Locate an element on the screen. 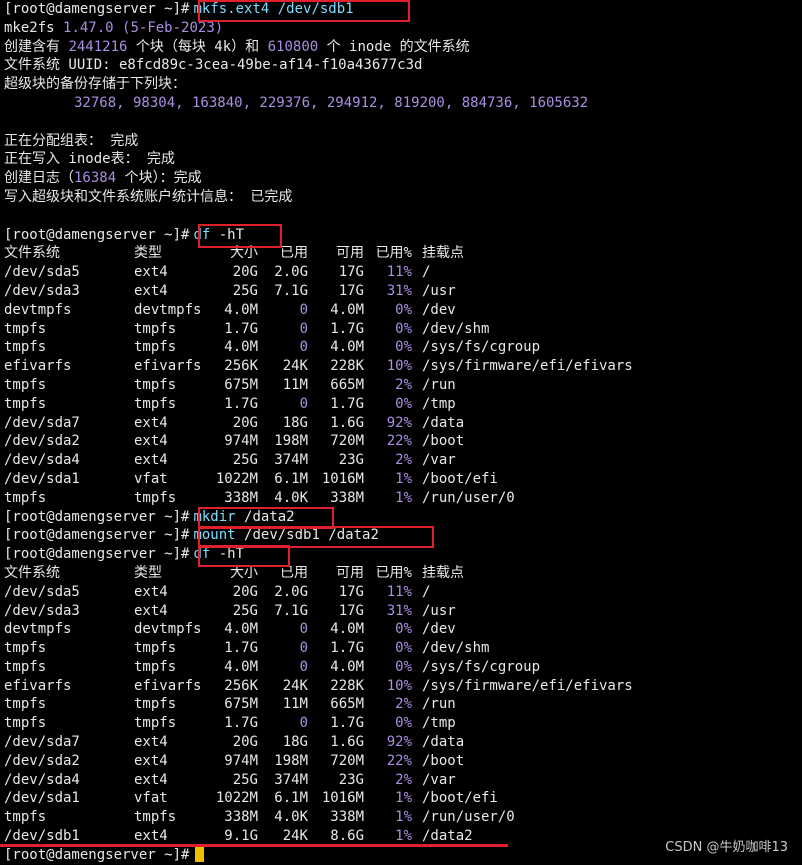  df-cell-avail: 338M is located at coordinates (347, 497).